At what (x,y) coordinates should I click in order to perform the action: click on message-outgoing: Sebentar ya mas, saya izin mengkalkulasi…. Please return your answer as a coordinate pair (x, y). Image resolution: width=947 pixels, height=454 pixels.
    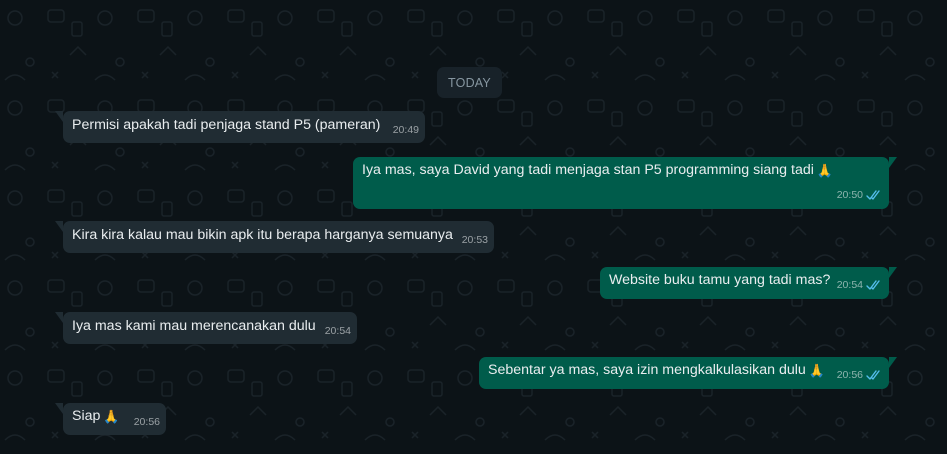
    Looking at the image, I should click on (688, 373).